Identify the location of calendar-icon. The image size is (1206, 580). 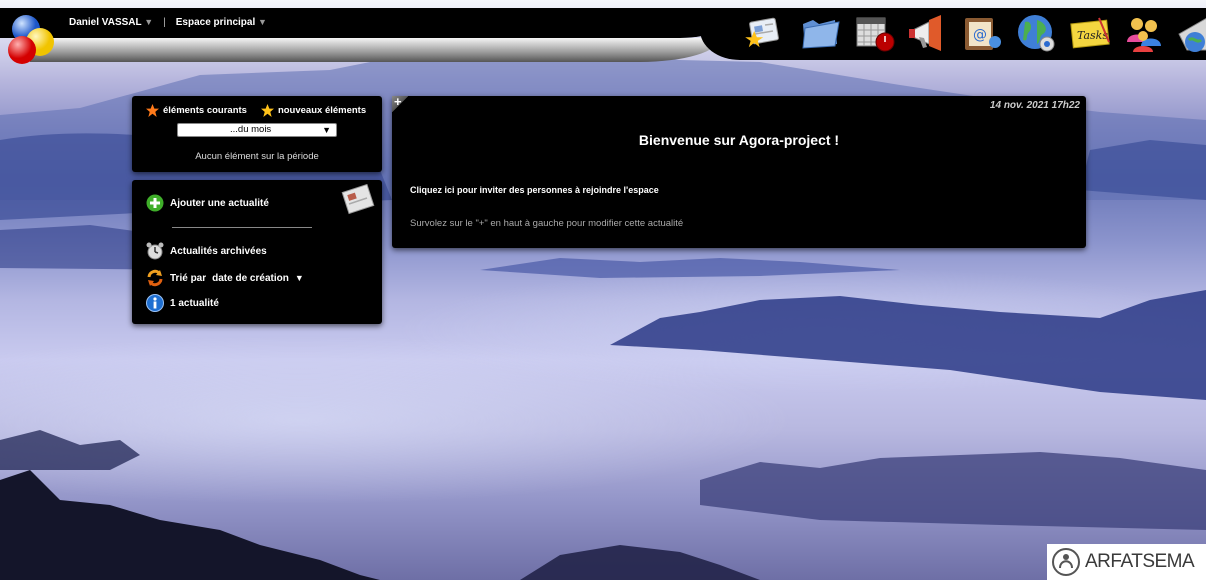
(874, 33).